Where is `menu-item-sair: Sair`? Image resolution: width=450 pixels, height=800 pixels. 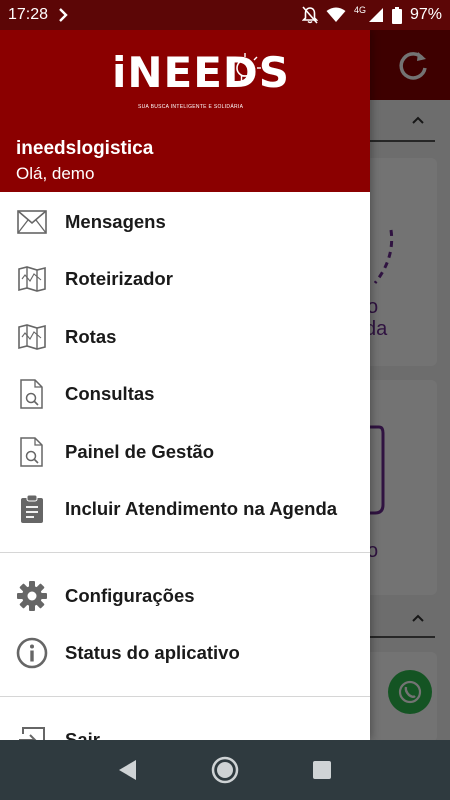 menu-item-sair: Sair is located at coordinates (185, 725).